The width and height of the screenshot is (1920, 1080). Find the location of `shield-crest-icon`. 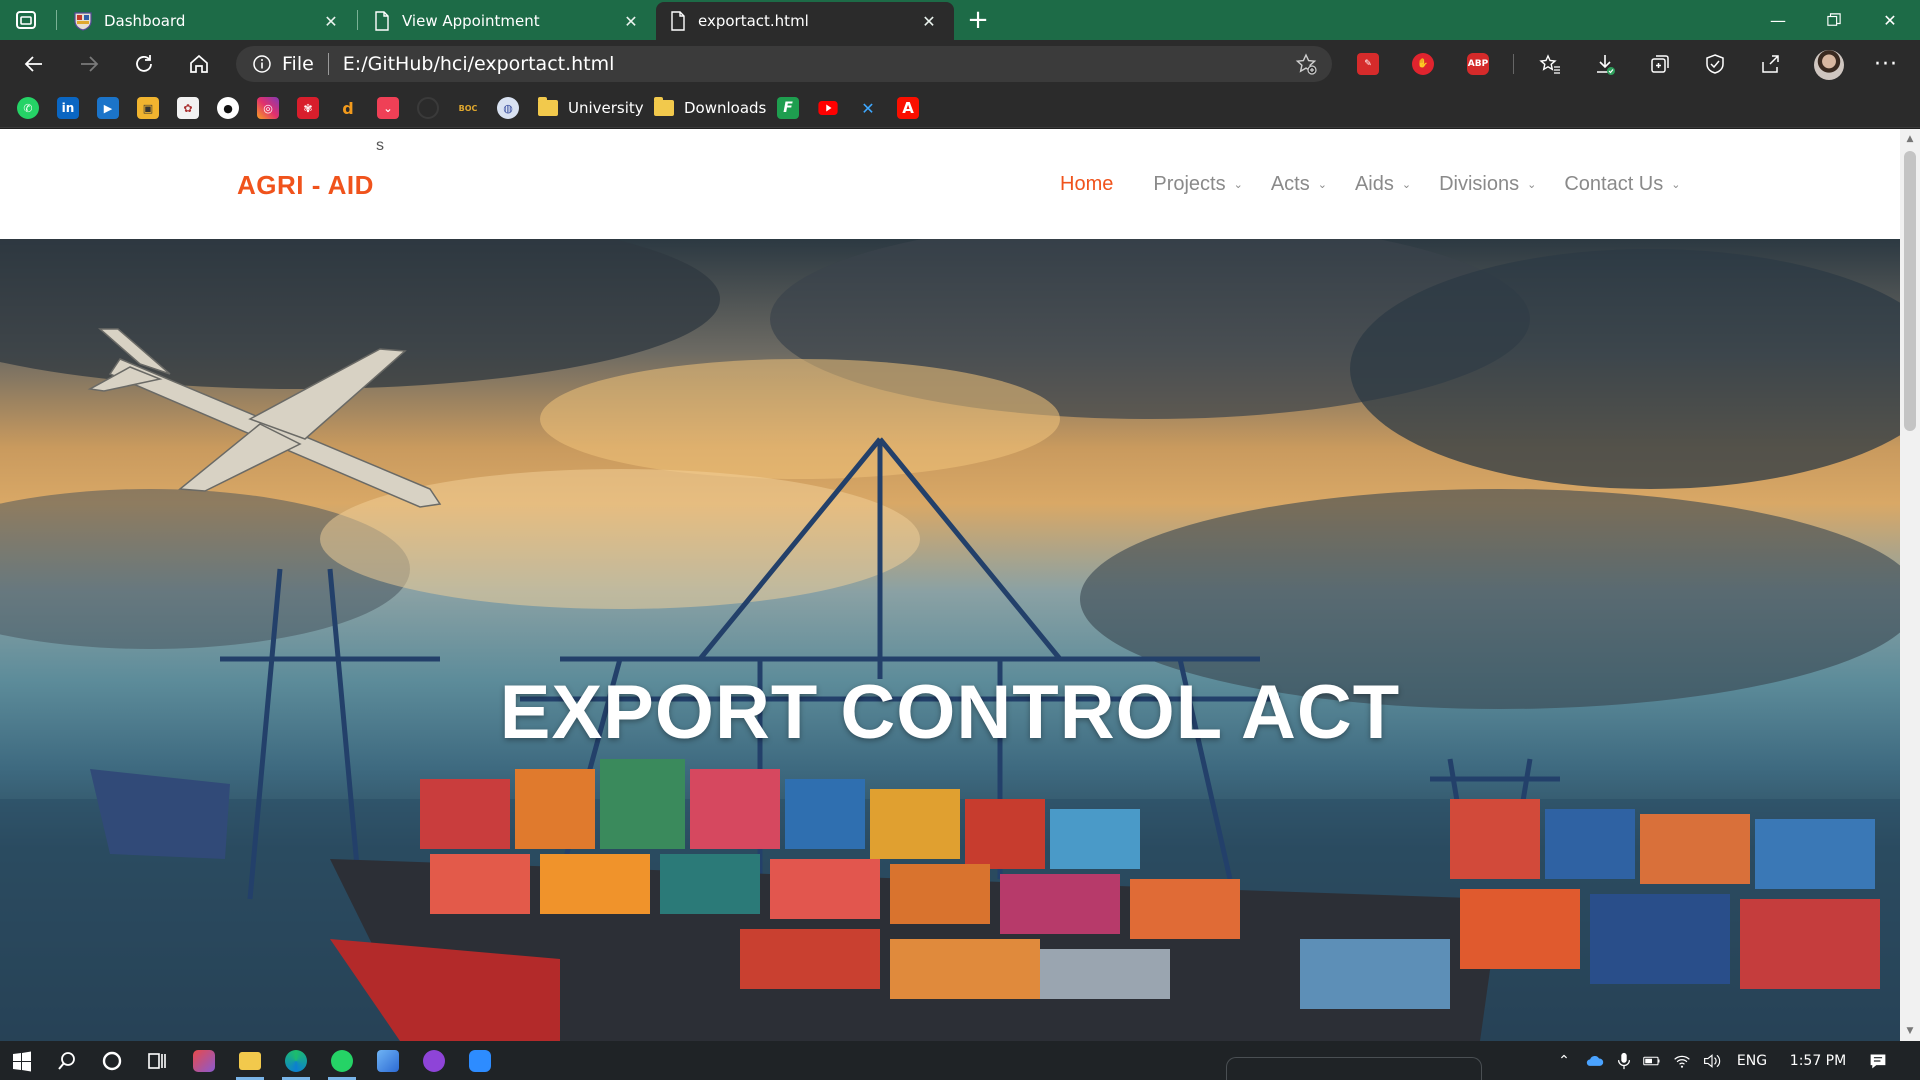

shield-crest-icon is located at coordinates (83, 21).